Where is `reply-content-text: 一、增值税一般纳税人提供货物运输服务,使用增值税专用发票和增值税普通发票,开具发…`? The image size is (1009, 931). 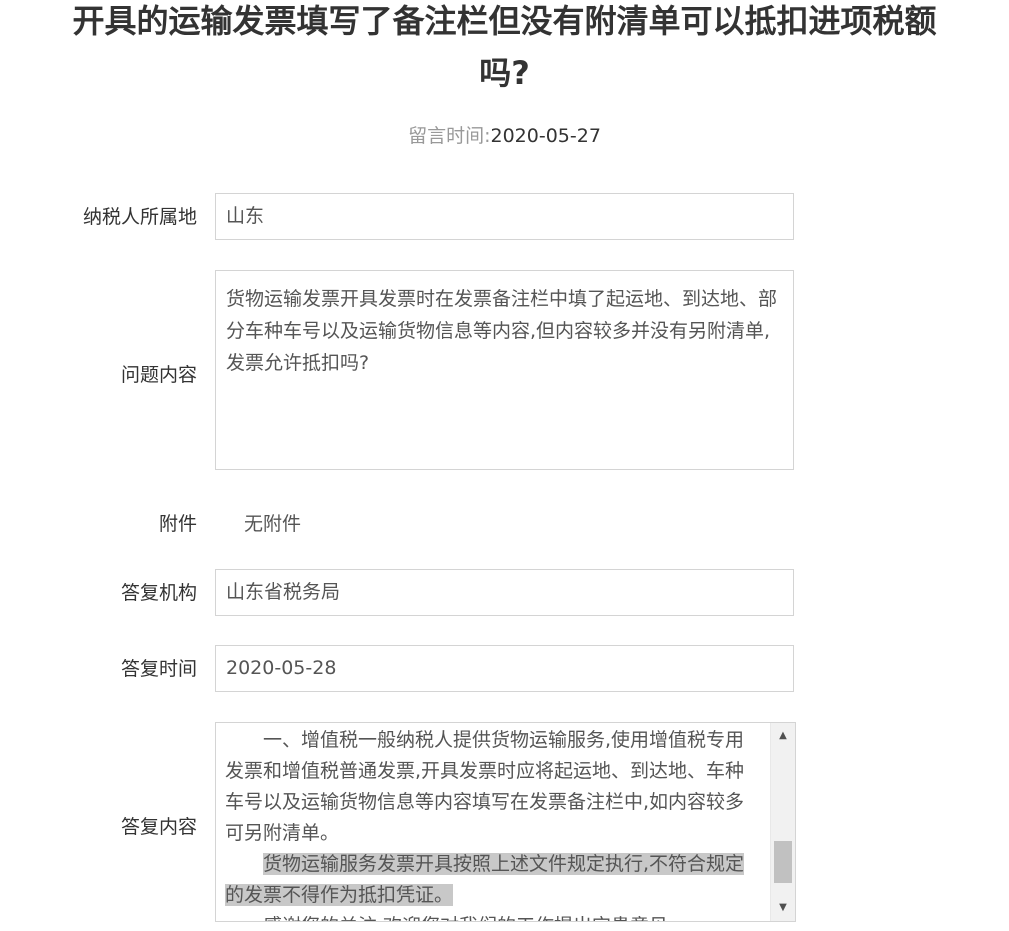
reply-content-text: 一、增值税一般纳税人提供货物运输服务,使用增值税专用发票和增值税普通发票,开具发… is located at coordinates (492, 823).